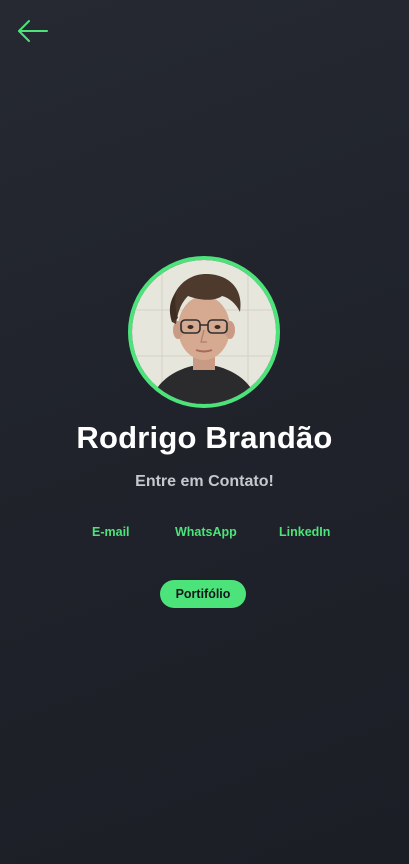 This screenshot has height=864, width=409. Describe the element at coordinates (111, 532) in the screenshot. I see `email-link: E-mail` at that location.